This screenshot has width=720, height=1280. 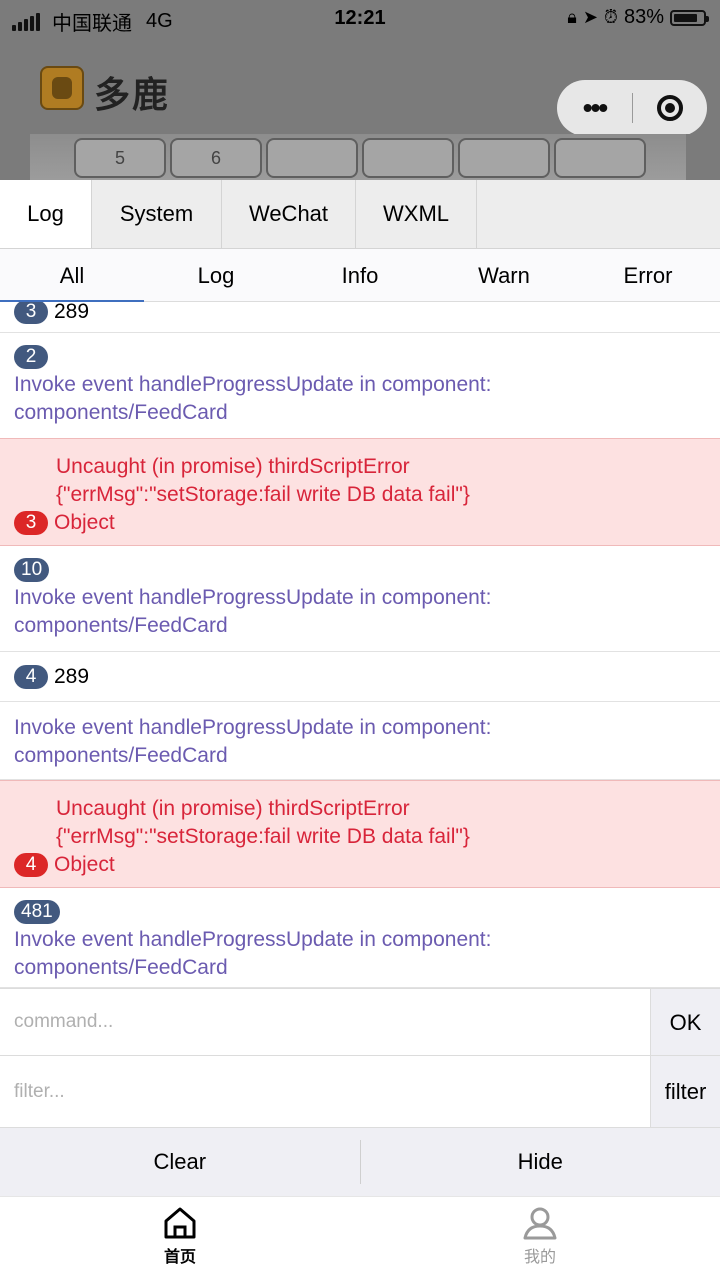 What do you see at coordinates (416, 214) in the screenshot?
I see `tab-wxml: WXML` at bounding box center [416, 214].